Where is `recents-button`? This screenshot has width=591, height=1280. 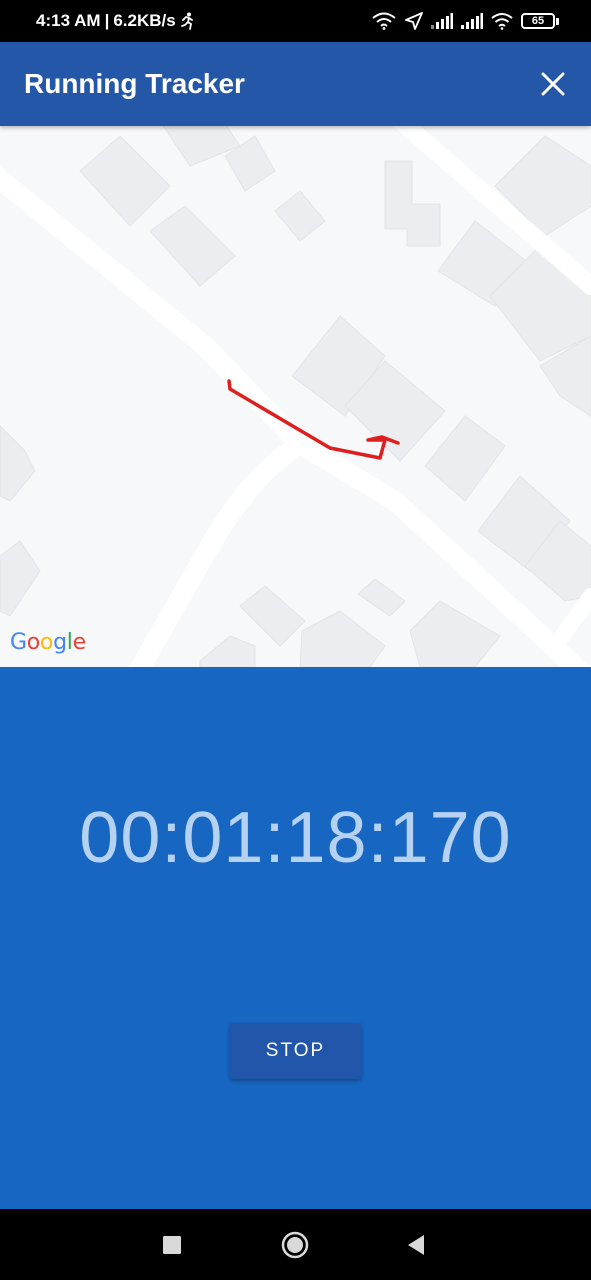
recents-button is located at coordinates (172, 1244).